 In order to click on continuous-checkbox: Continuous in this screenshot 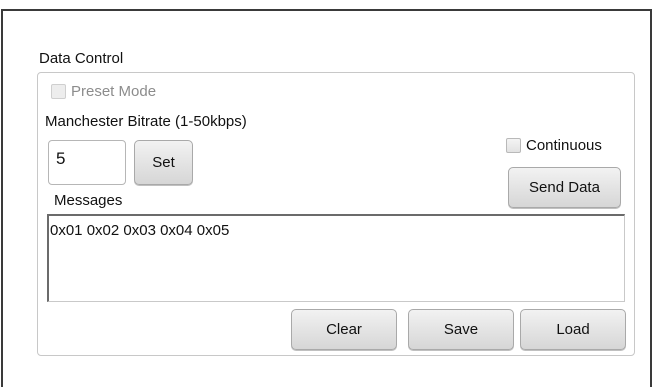, I will do `click(554, 145)`.